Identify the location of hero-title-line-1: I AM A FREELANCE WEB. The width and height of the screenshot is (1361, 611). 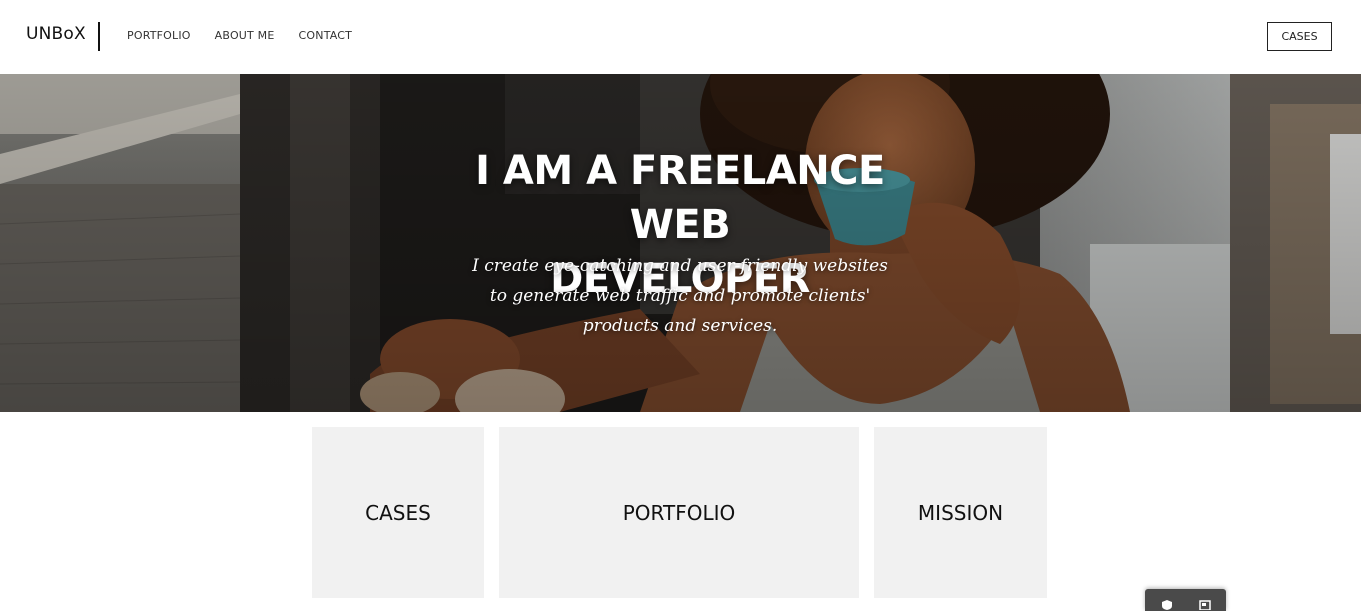
(680, 198).